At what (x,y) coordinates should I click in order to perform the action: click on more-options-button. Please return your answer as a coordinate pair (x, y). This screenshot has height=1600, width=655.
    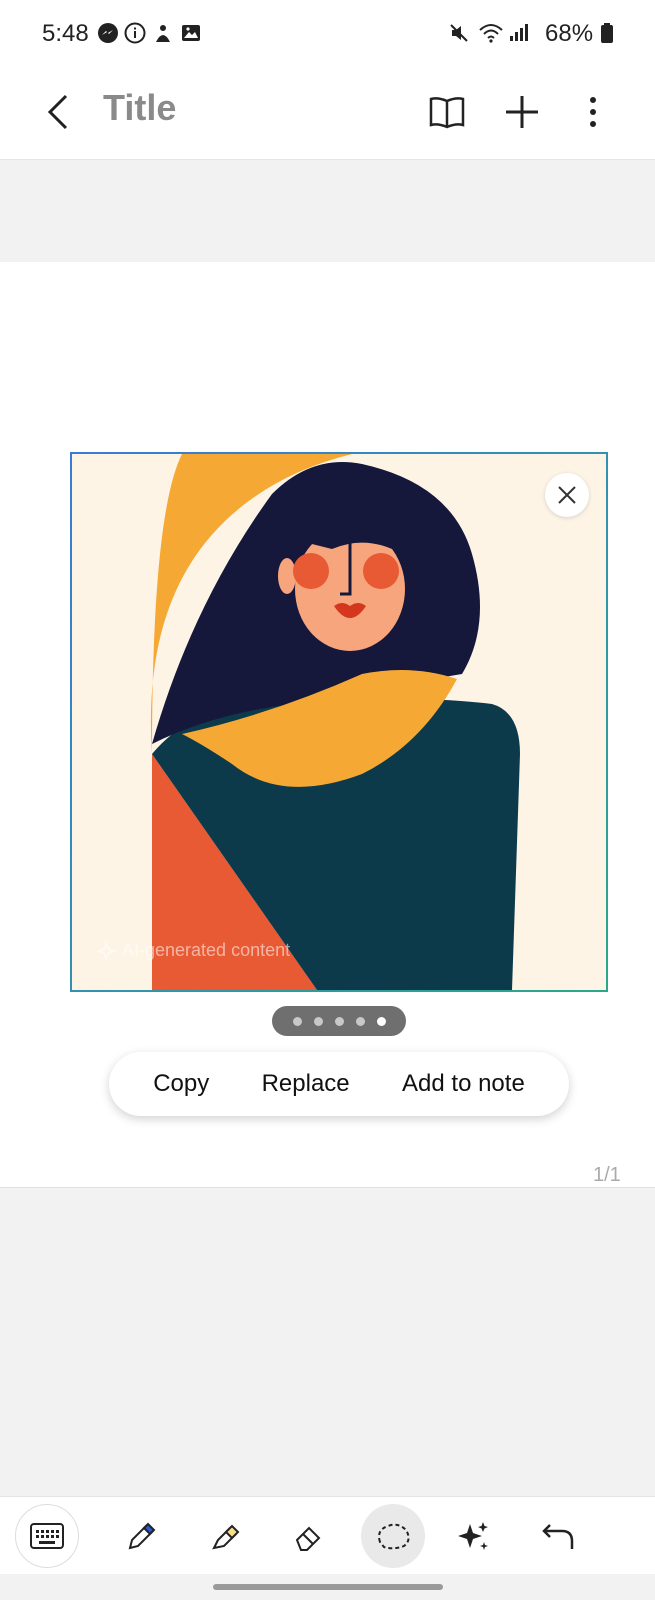
    Looking at the image, I should click on (593, 112).